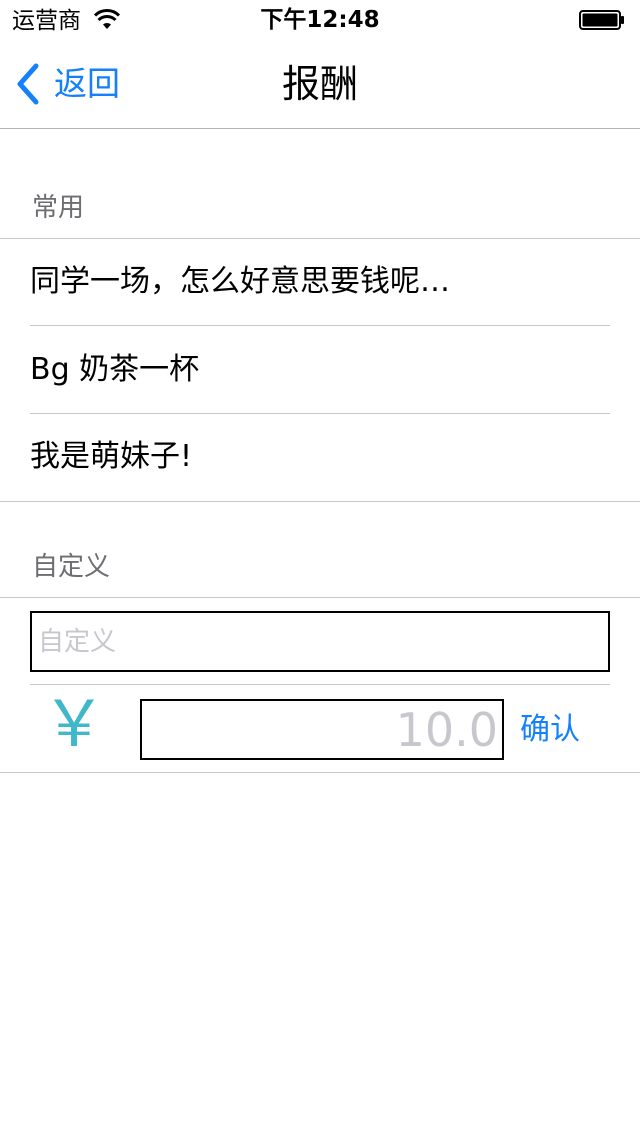 The image size is (640, 1136). I want to click on section-header-custom: 自定义, so click(71, 567).